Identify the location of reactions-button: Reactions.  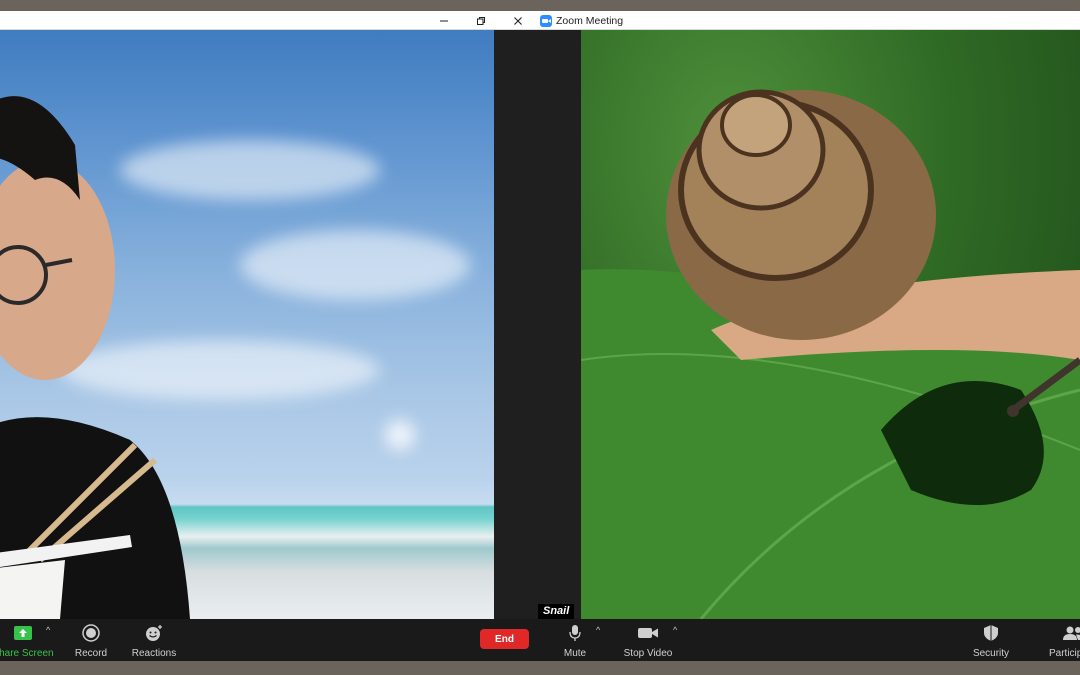
(154, 640).